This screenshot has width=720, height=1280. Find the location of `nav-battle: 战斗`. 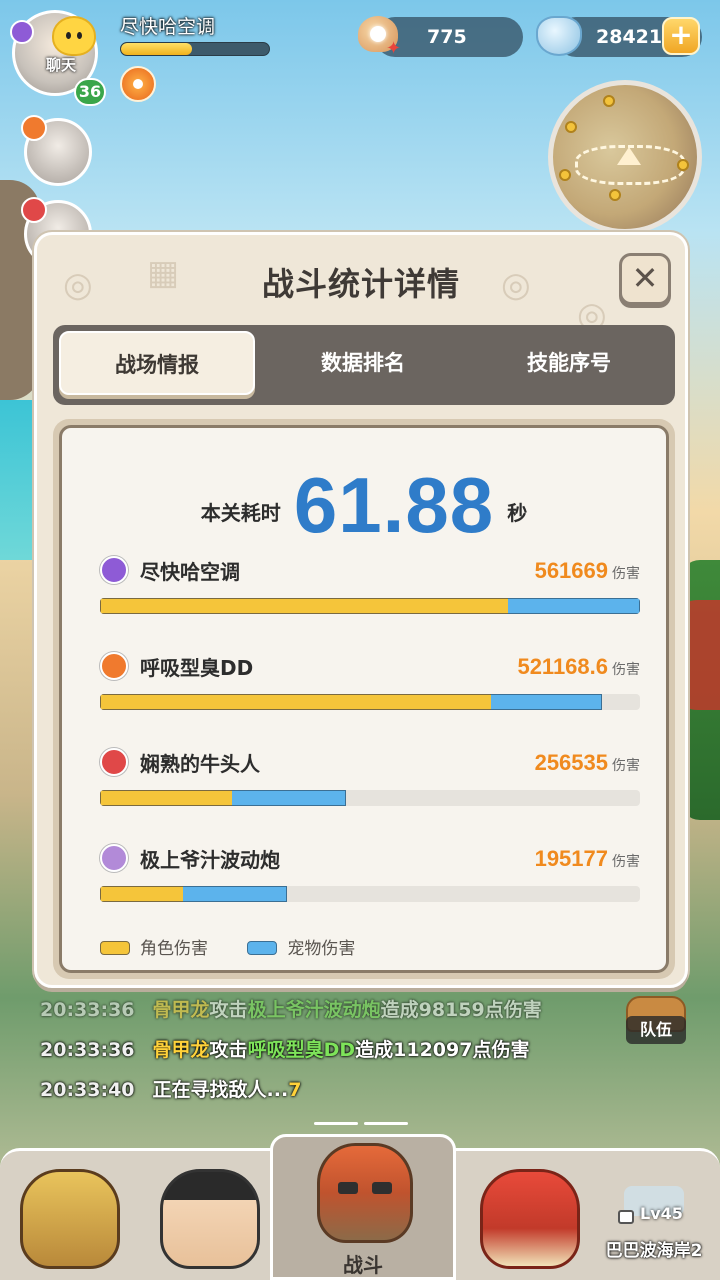

nav-battle: 战斗 is located at coordinates (363, 1207).